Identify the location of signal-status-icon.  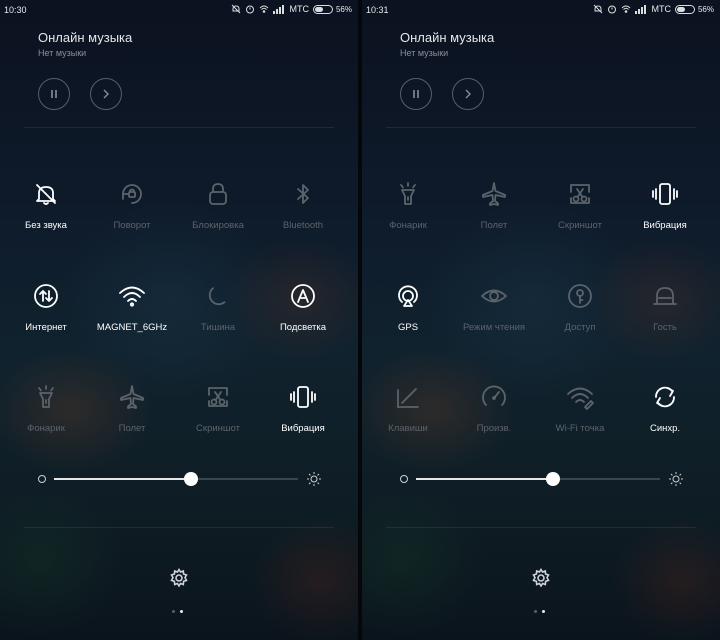
(279, 9).